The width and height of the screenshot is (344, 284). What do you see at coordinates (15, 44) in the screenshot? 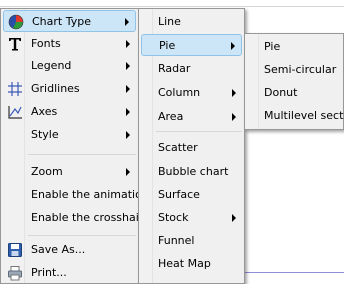
I see `font-t-icon` at bounding box center [15, 44].